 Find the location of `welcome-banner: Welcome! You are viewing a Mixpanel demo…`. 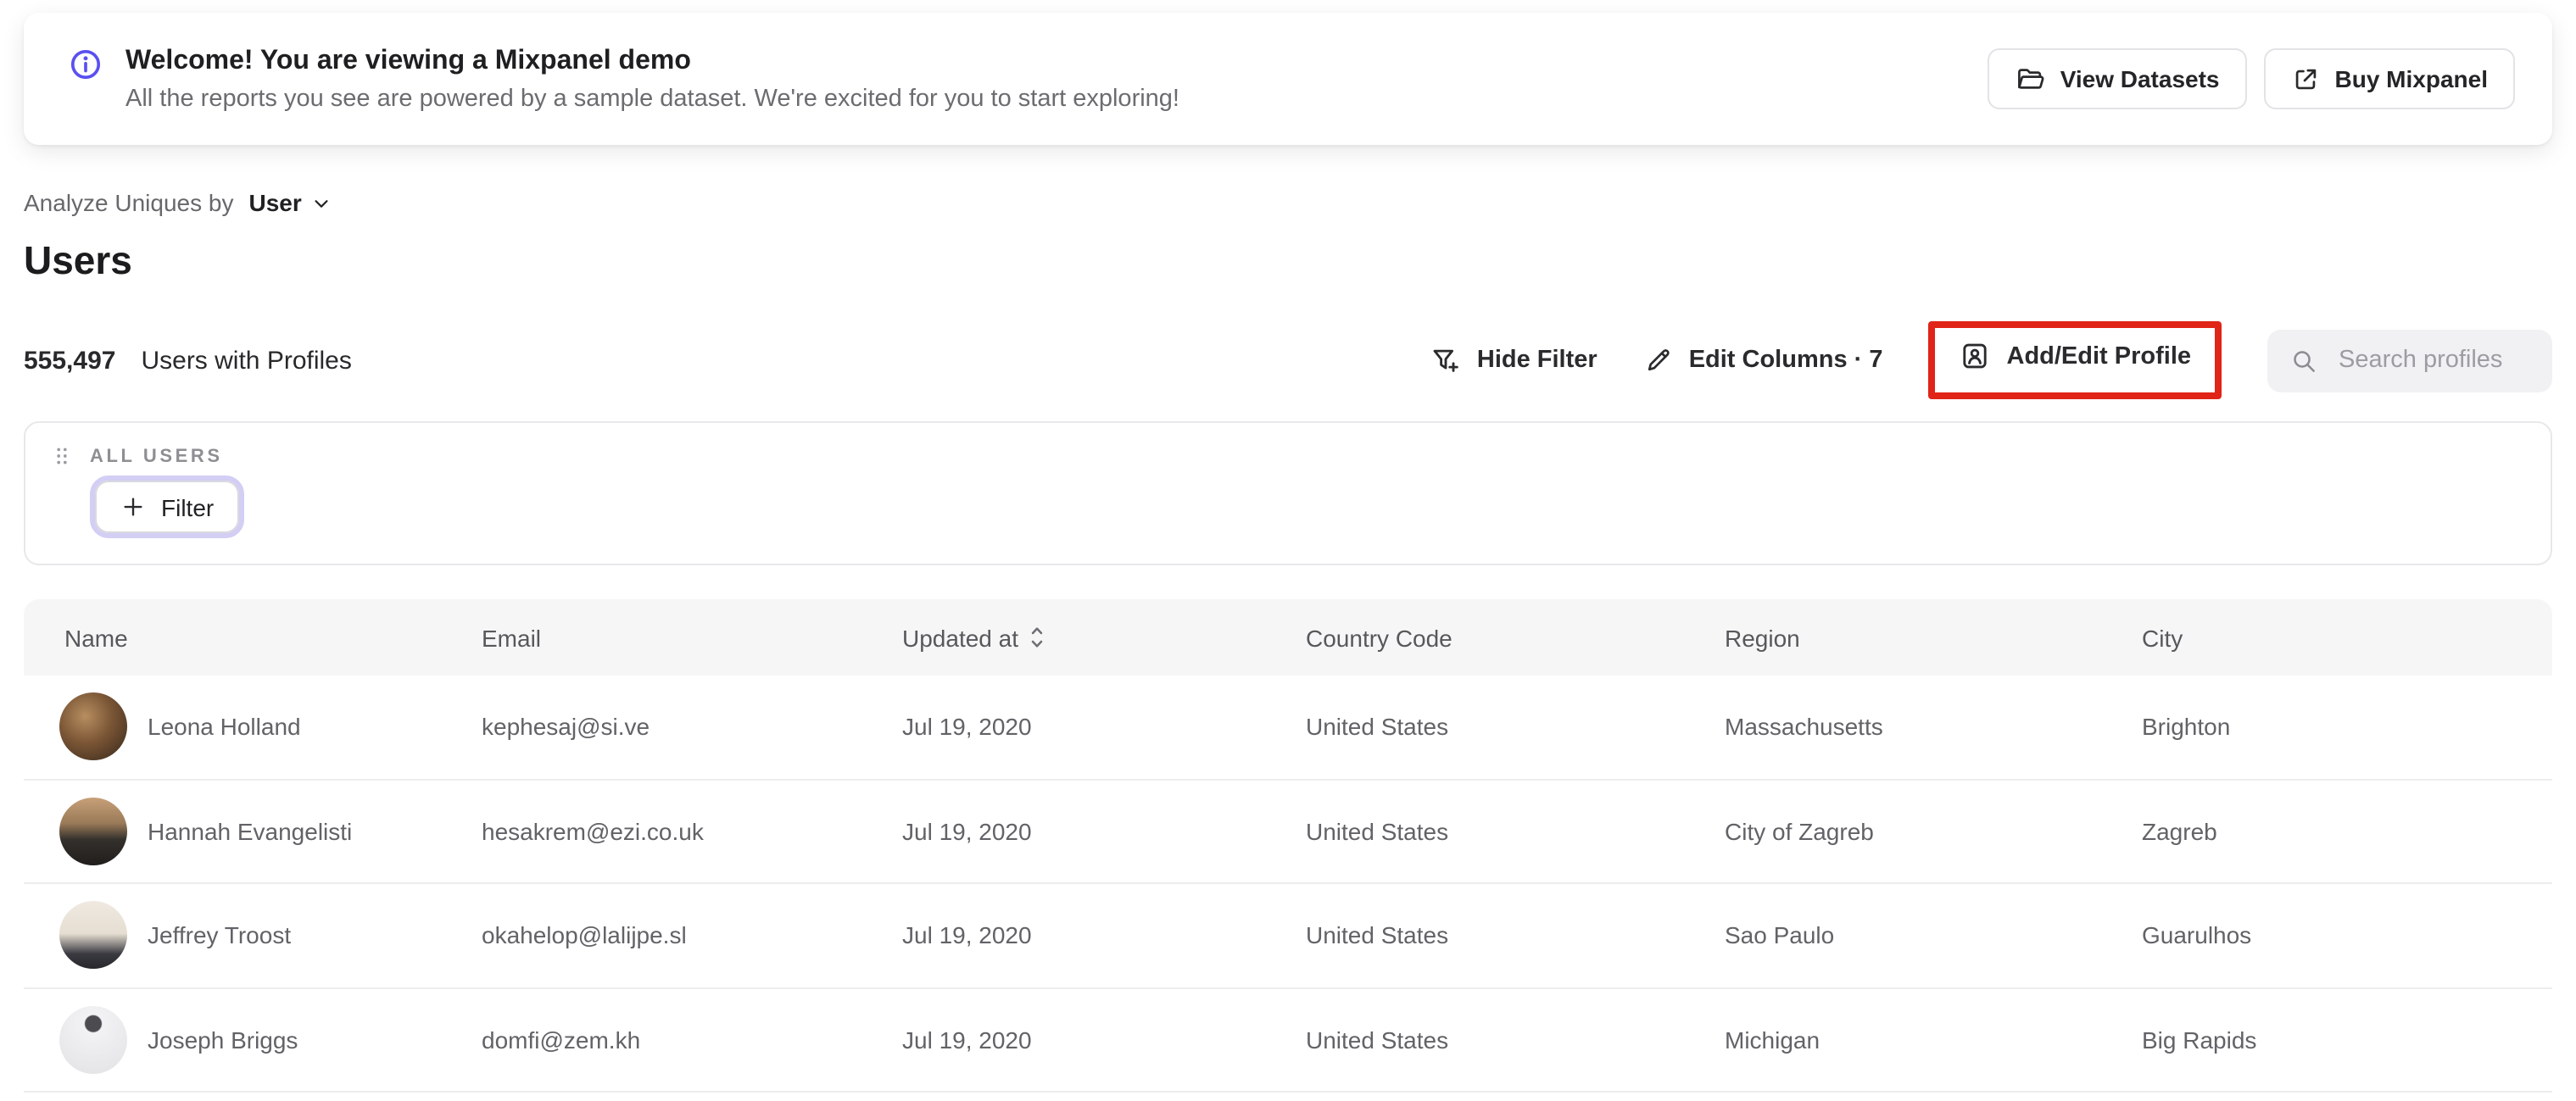

welcome-banner: Welcome! You are viewing a Mixpanel demo… is located at coordinates (1288, 79).